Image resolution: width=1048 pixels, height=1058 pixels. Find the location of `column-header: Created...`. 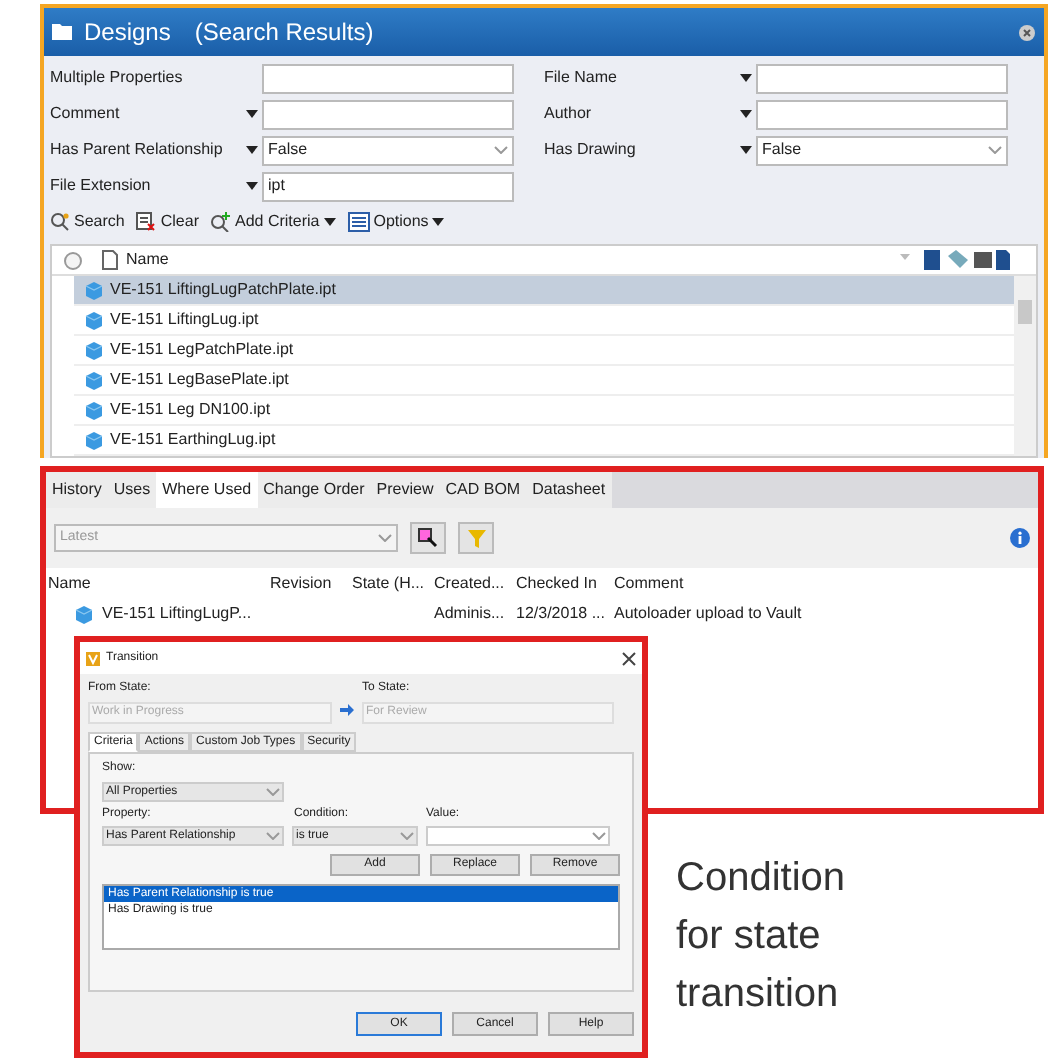

column-header: Created... is located at coordinates (475, 583).